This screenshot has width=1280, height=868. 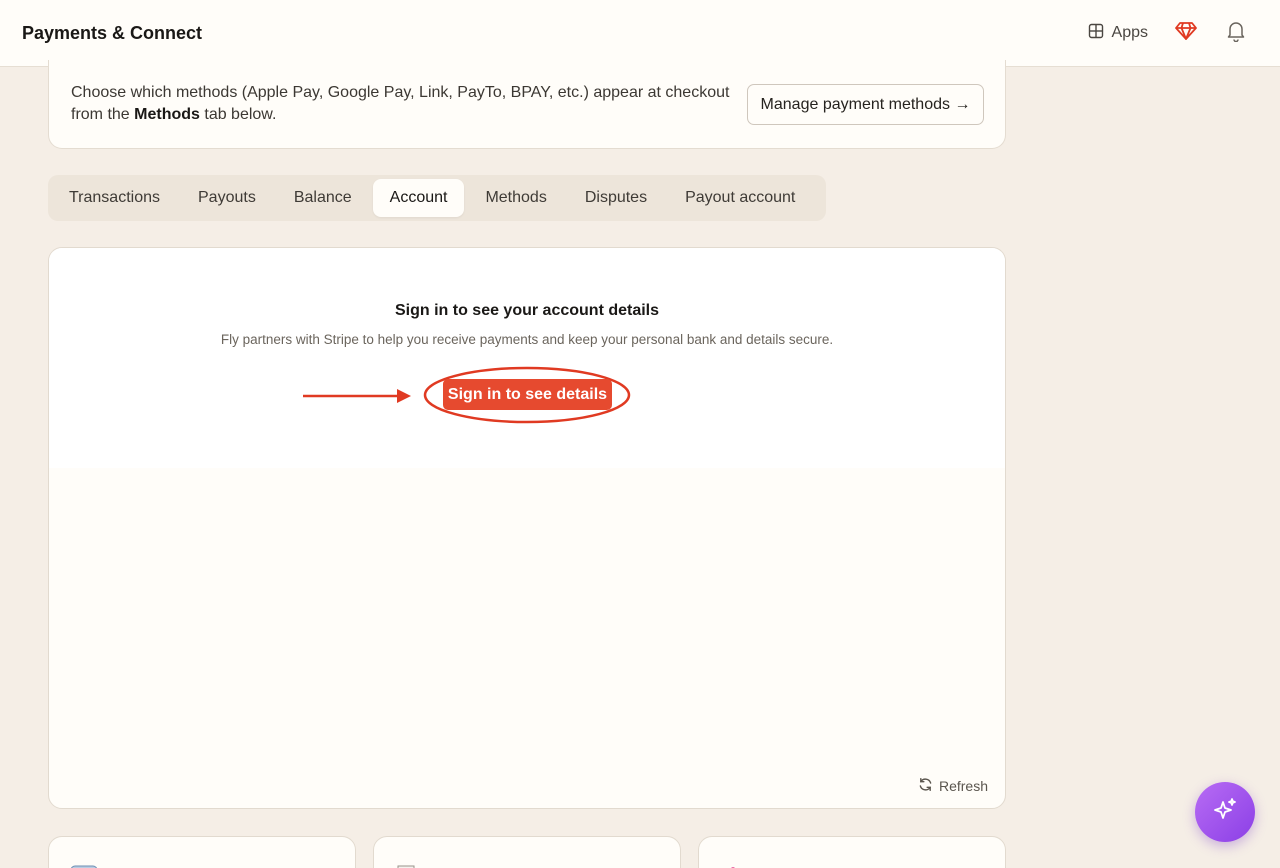 What do you see at coordinates (1096, 33) in the screenshot?
I see `apps-grid-icon` at bounding box center [1096, 33].